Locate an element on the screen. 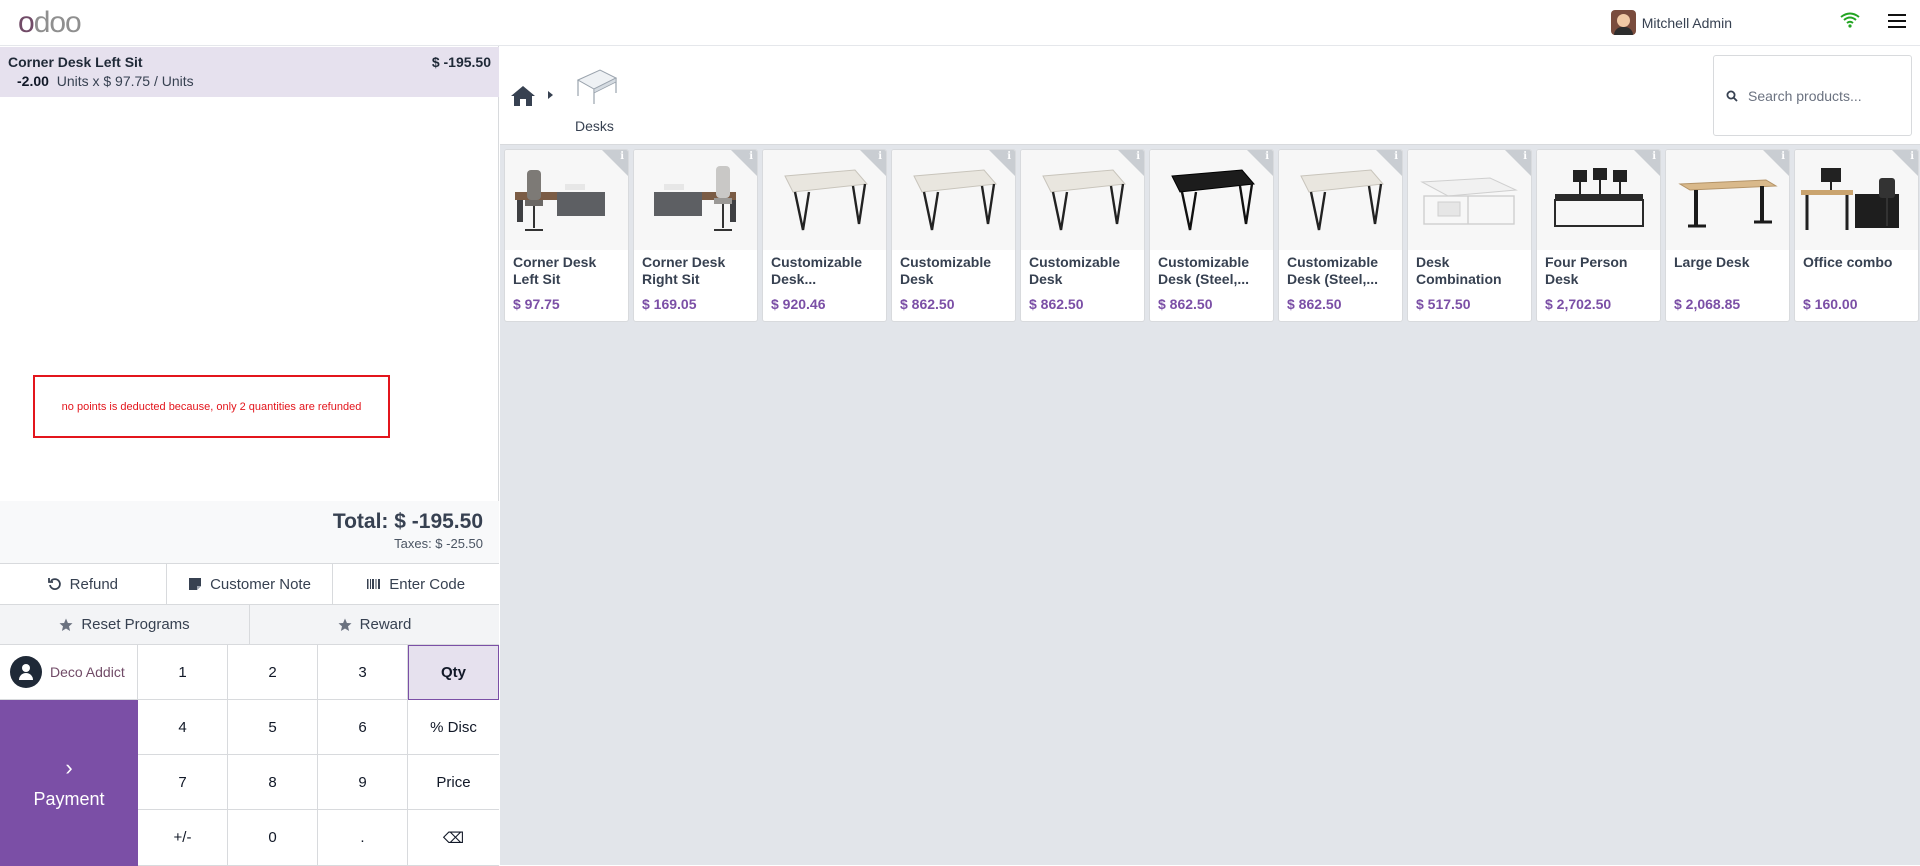 Image resolution: width=1920 pixels, height=866 pixels. product-price: $ 169.05 is located at coordinates (669, 304).